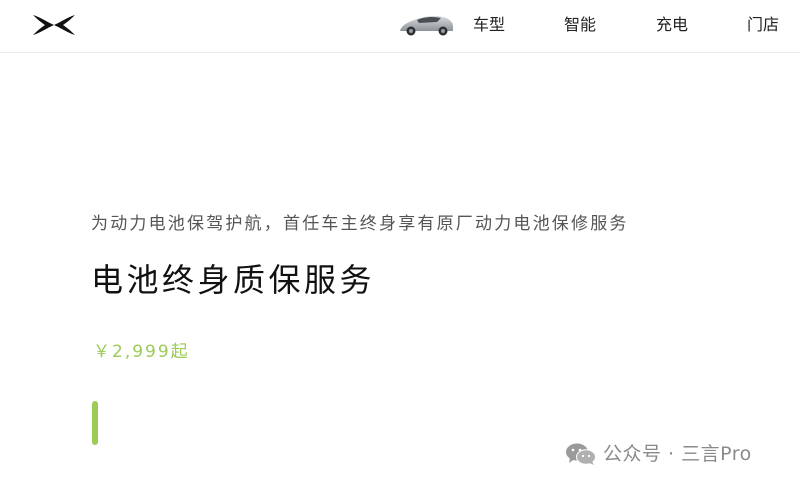 The height and width of the screenshot is (486, 800). Describe the element at coordinates (360, 224) in the screenshot. I see `hero-subtitle: 为动力电池保驾护航，首任车主终身享有原厂动力电池保修服务` at that location.